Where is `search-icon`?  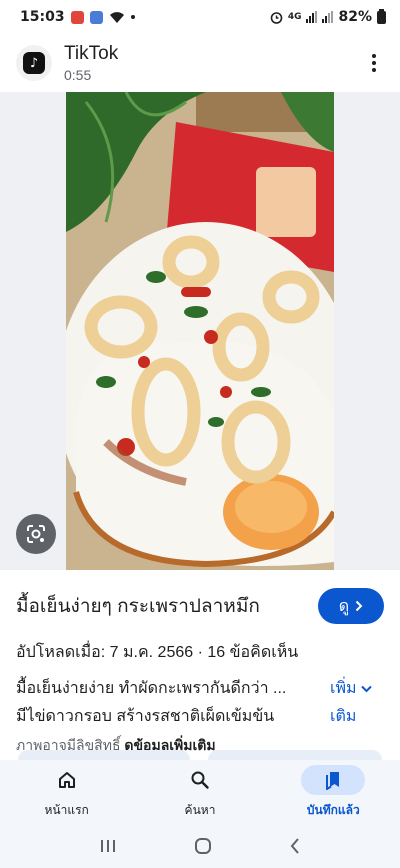
search-icon is located at coordinates (200, 780).